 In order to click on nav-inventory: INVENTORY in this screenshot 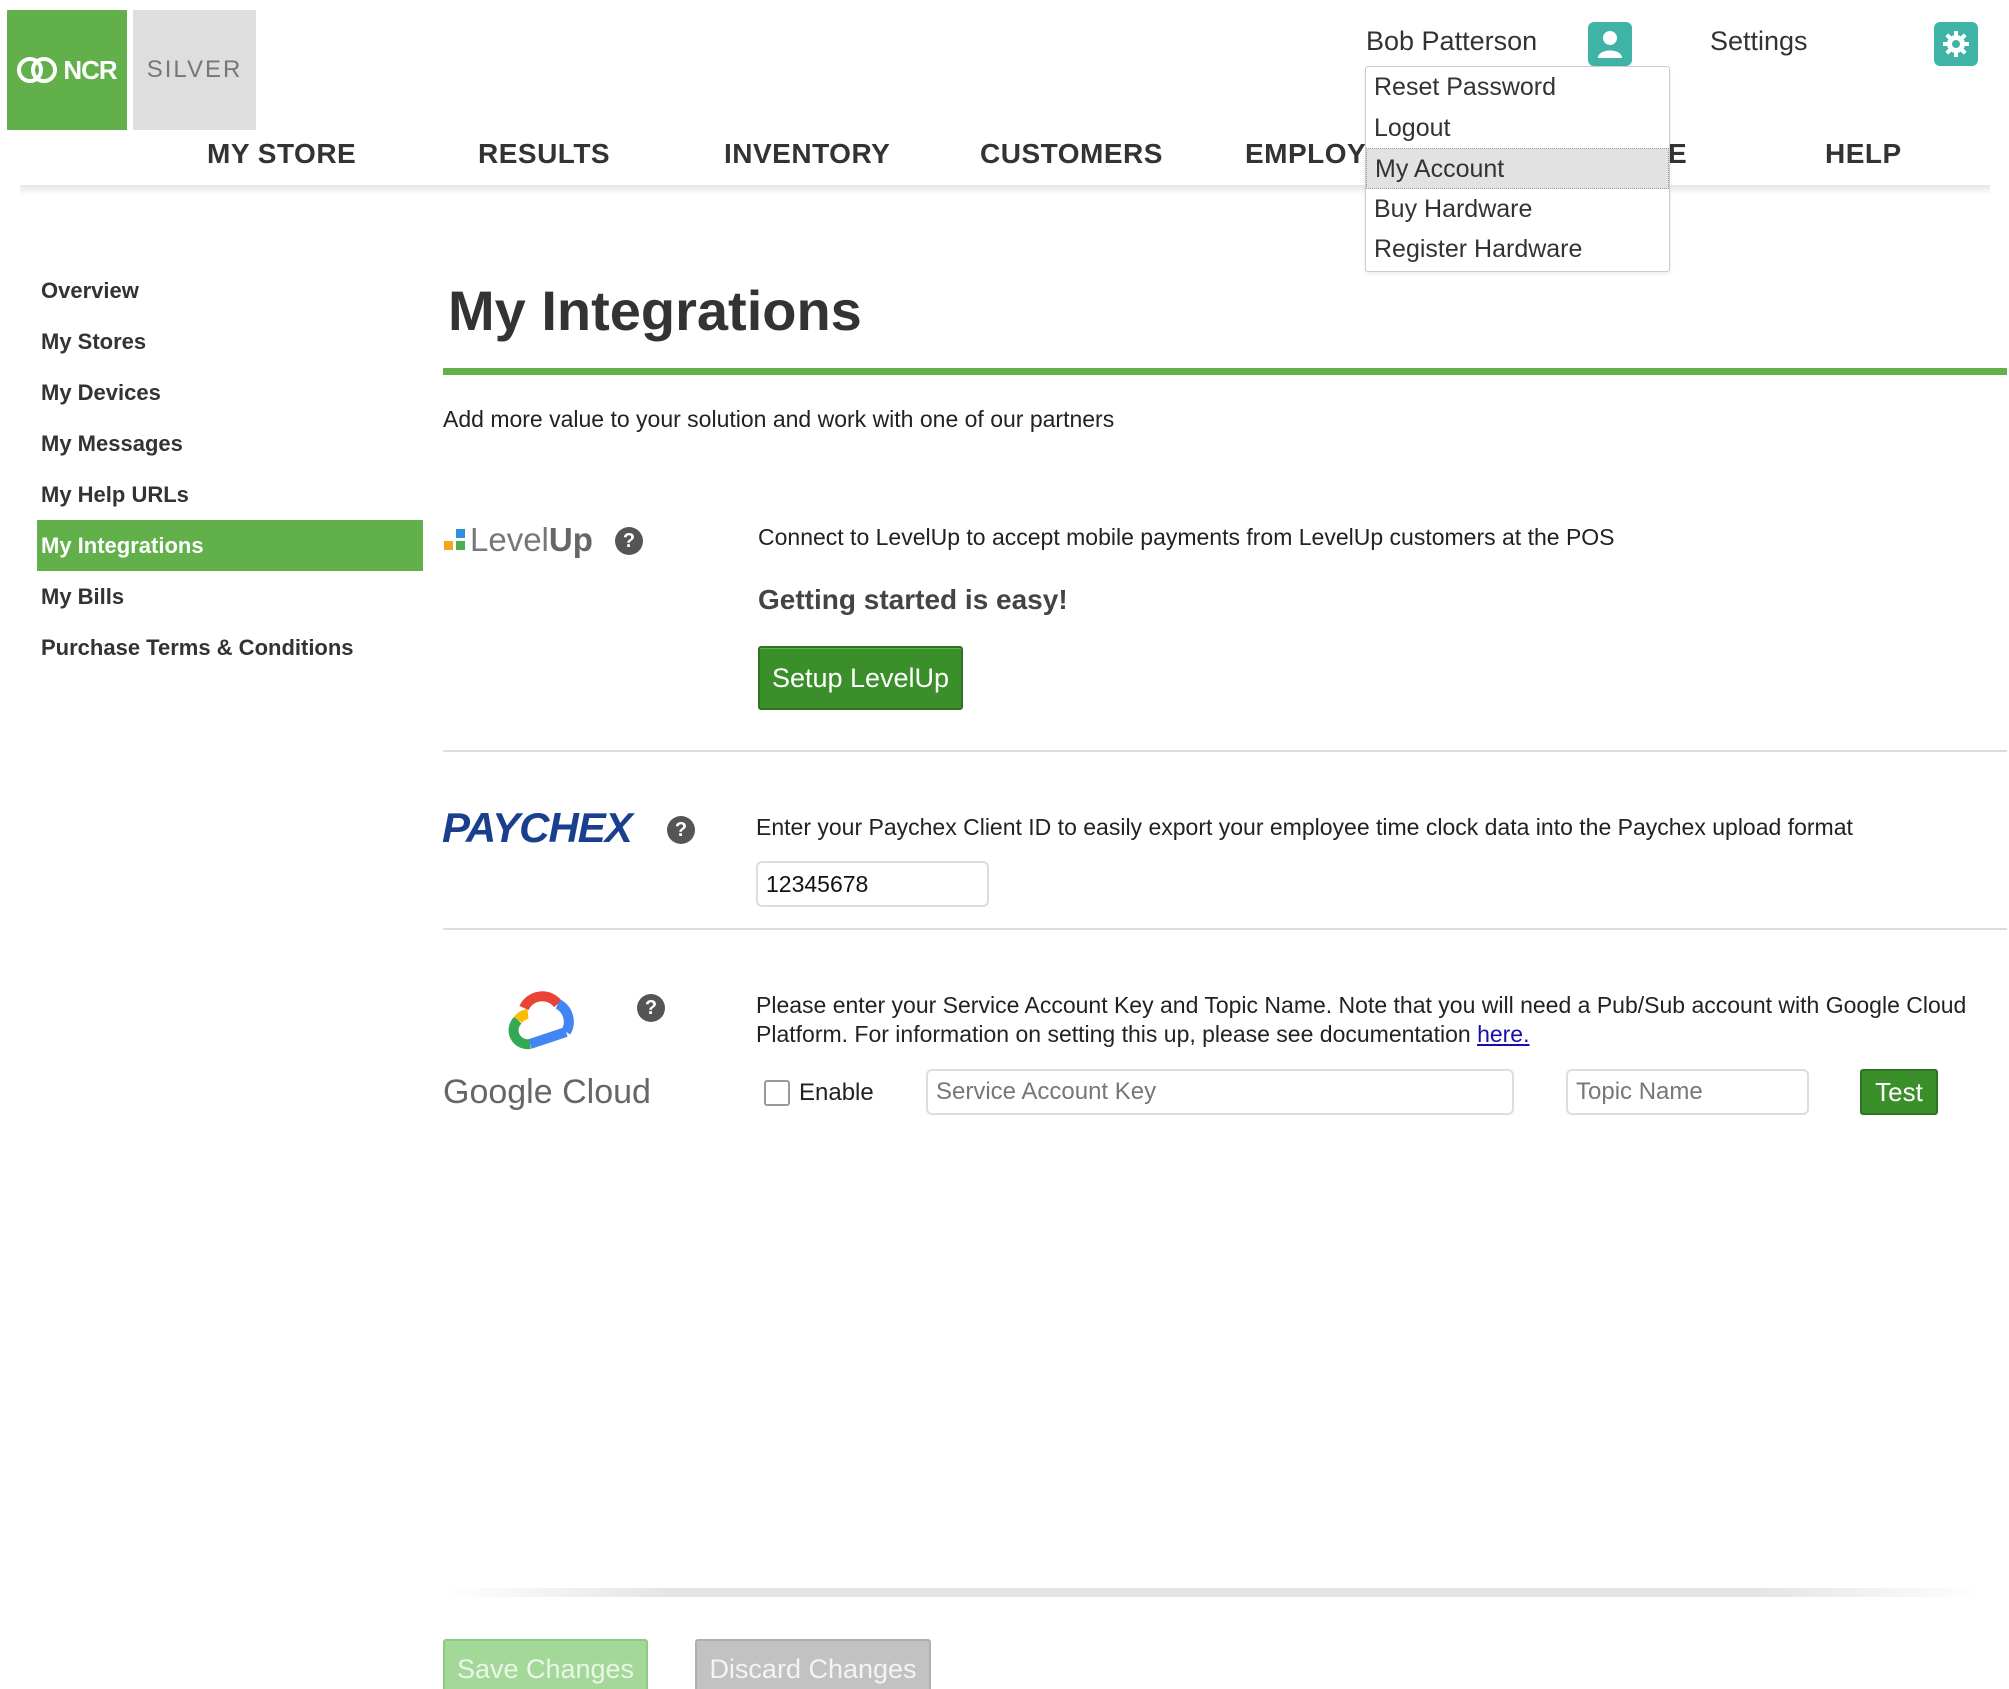, I will do `click(807, 154)`.